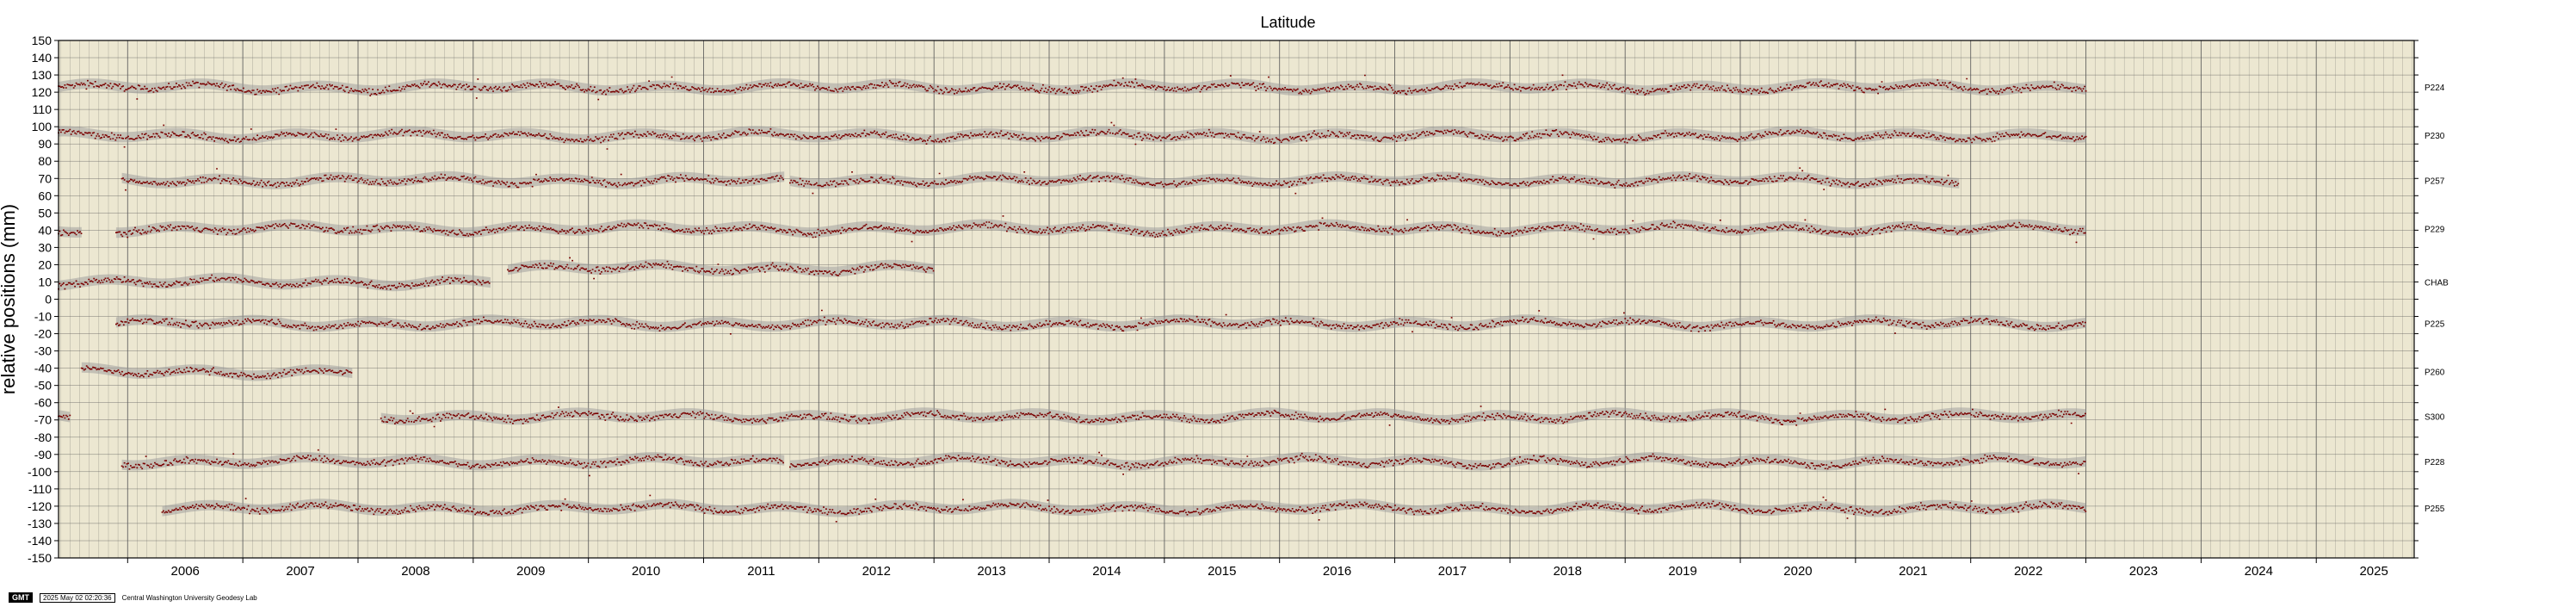 The image size is (2576, 607). Describe the element at coordinates (42, 58) in the screenshot. I see `y-tick-label: 140` at that location.